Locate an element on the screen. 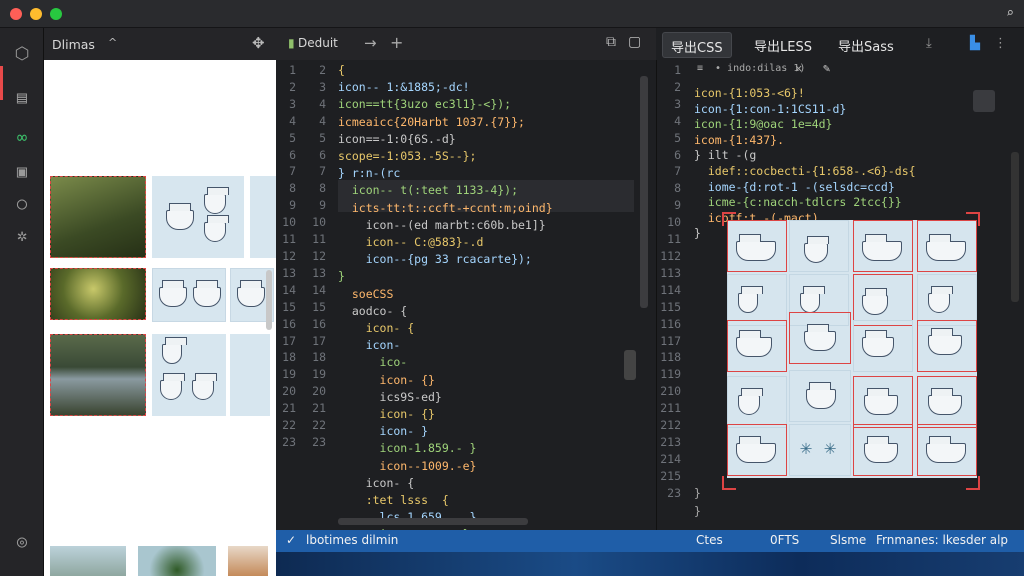 Image resolution: width=1024 pixels, height=576 pixels. code-line: icon--{pg 33 rcacarte}); is located at coordinates (445, 259).